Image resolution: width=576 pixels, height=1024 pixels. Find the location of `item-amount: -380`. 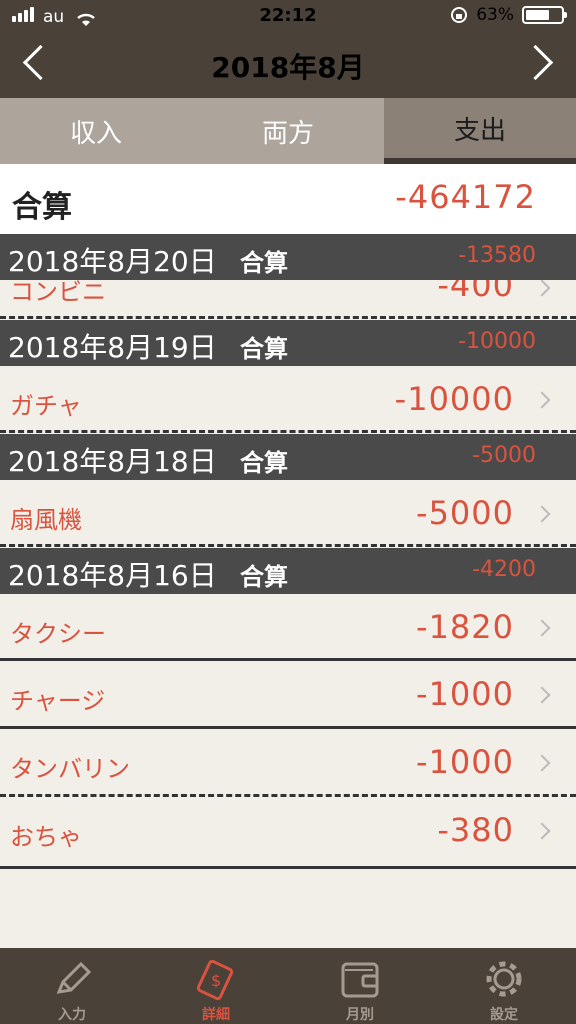

item-amount: -380 is located at coordinates (475, 830).